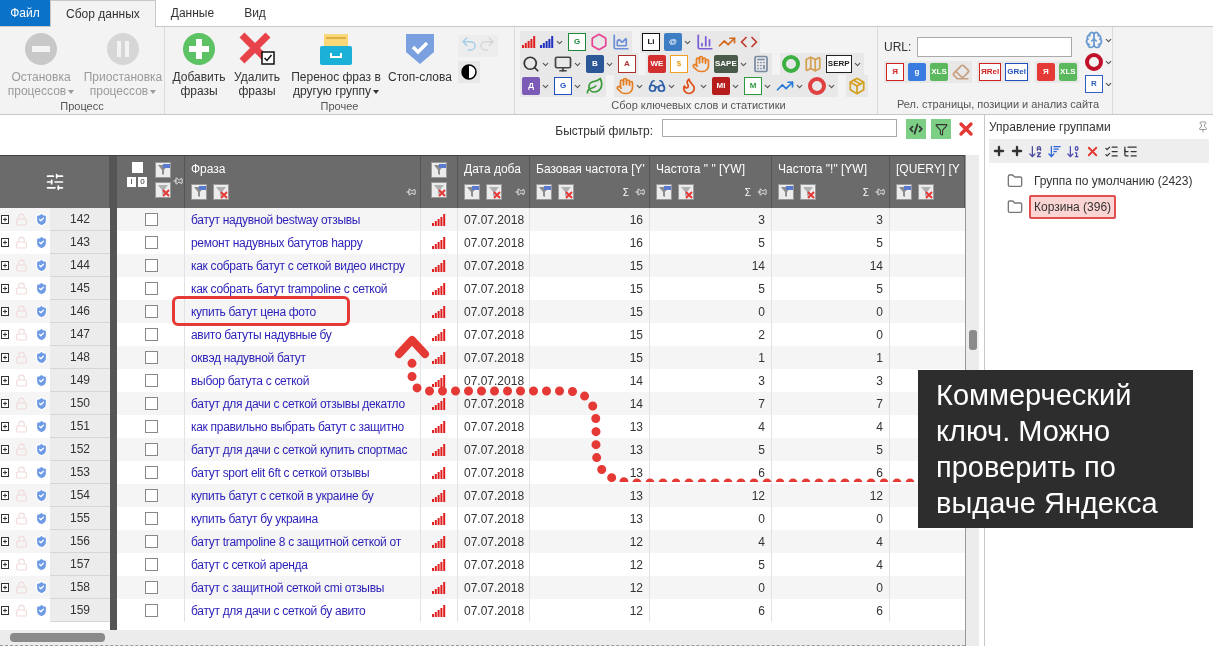  I want to click on tool-button: GRel, so click(1016, 72).